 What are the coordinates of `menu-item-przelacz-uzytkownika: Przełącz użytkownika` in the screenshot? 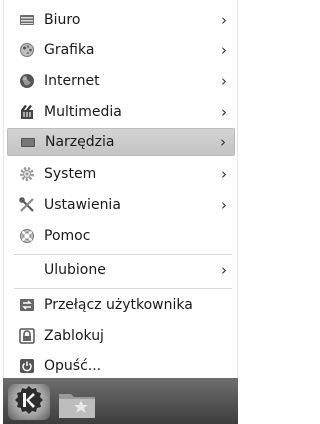 It's located at (121, 305).